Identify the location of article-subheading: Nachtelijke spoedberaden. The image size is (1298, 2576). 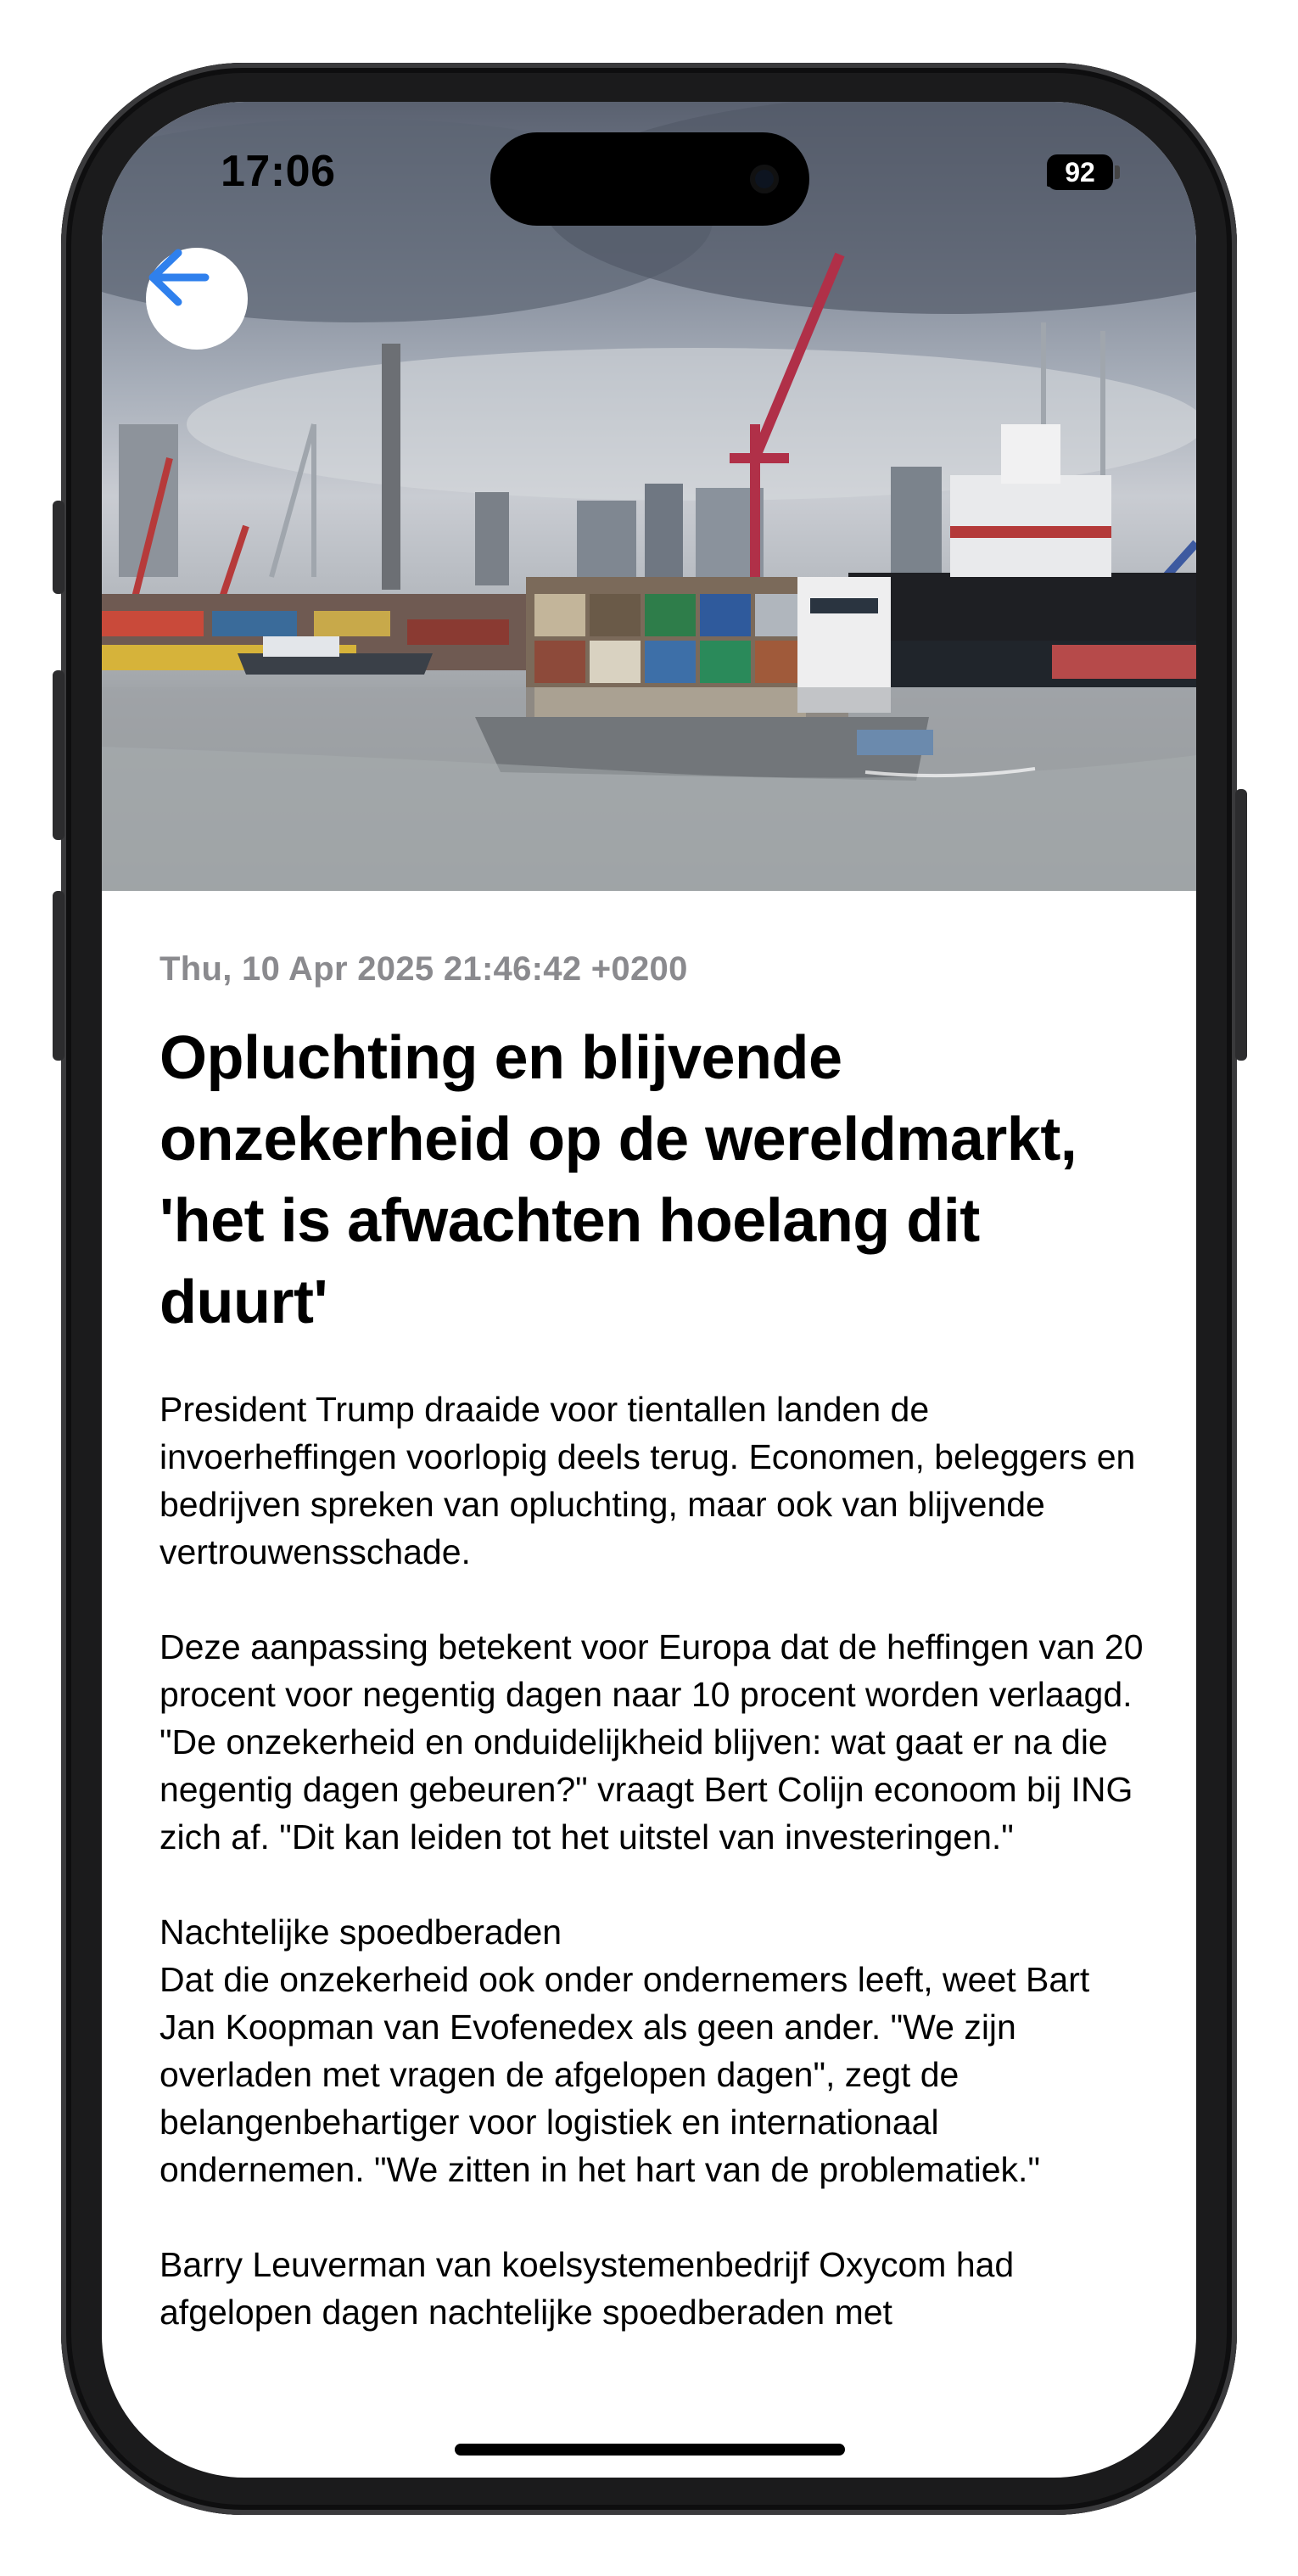
(360, 1932).